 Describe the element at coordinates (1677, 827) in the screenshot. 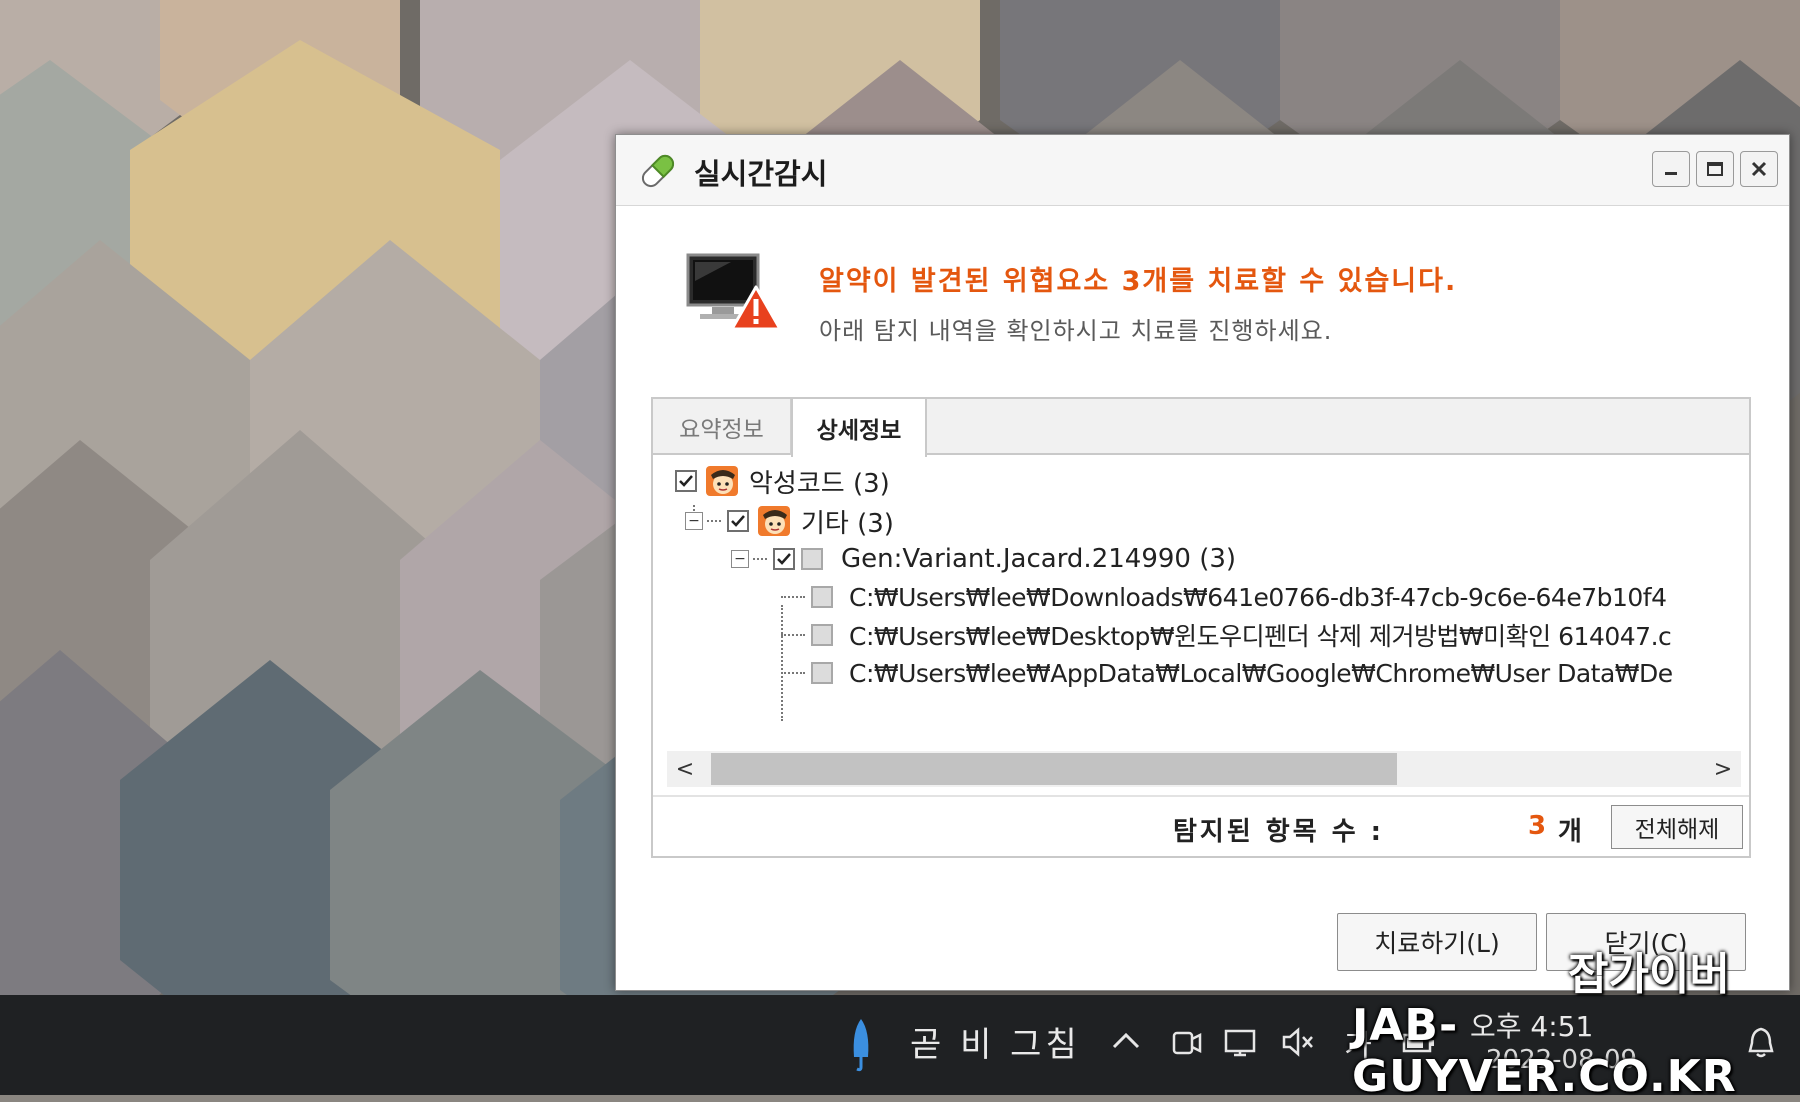

I see `deselect-all-button: 전체해제` at that location.